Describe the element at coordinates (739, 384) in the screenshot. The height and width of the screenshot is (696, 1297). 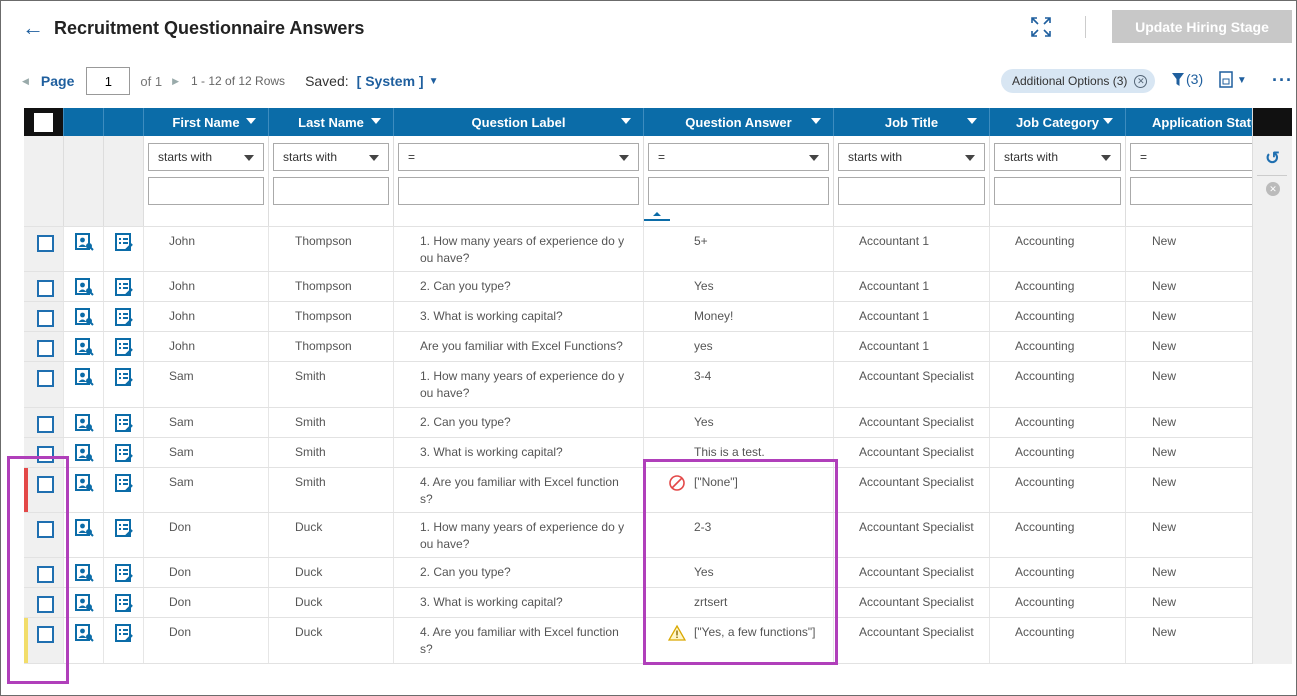
I see `cell-answer: 3-4` at that location.